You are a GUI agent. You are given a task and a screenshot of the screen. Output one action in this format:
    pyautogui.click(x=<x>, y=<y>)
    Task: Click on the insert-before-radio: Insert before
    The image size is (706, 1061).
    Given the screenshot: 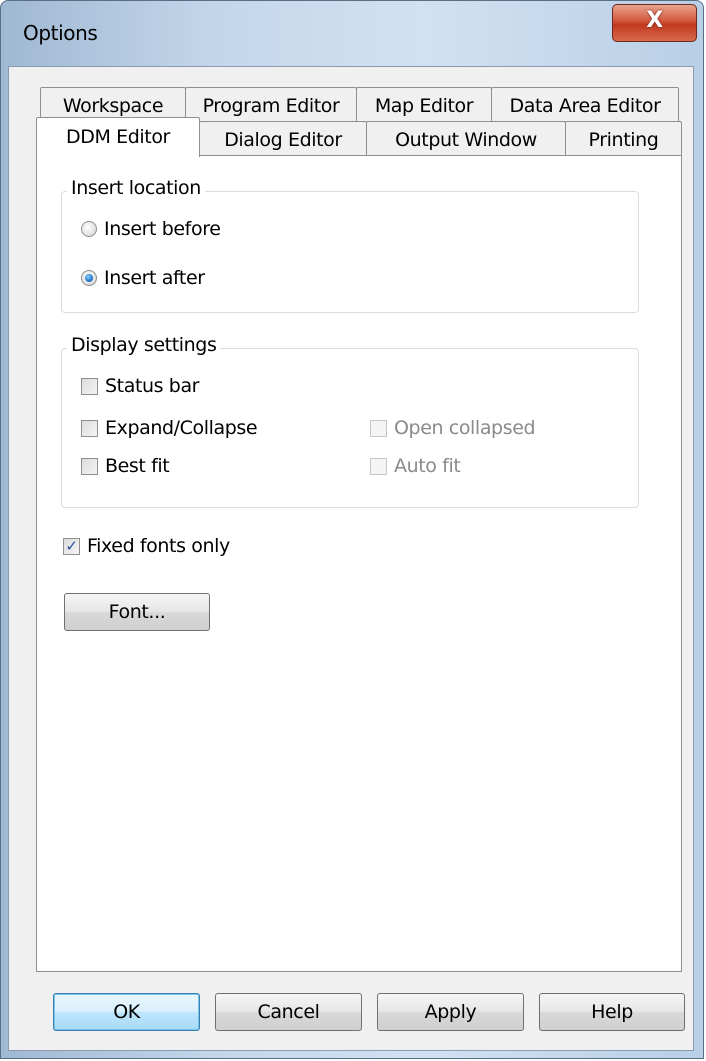 What is the action you would take?
    pyautogui.click(x=151, y=229)
    